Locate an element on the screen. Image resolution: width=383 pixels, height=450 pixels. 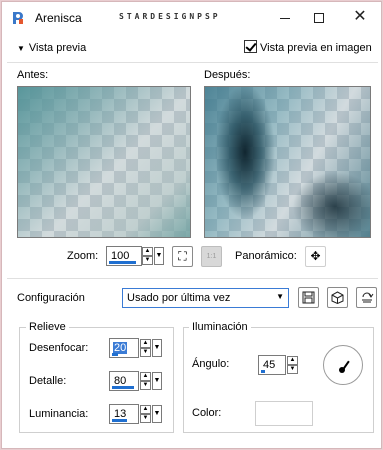
pan-button: ✥ is located at coordinates (315, 256).